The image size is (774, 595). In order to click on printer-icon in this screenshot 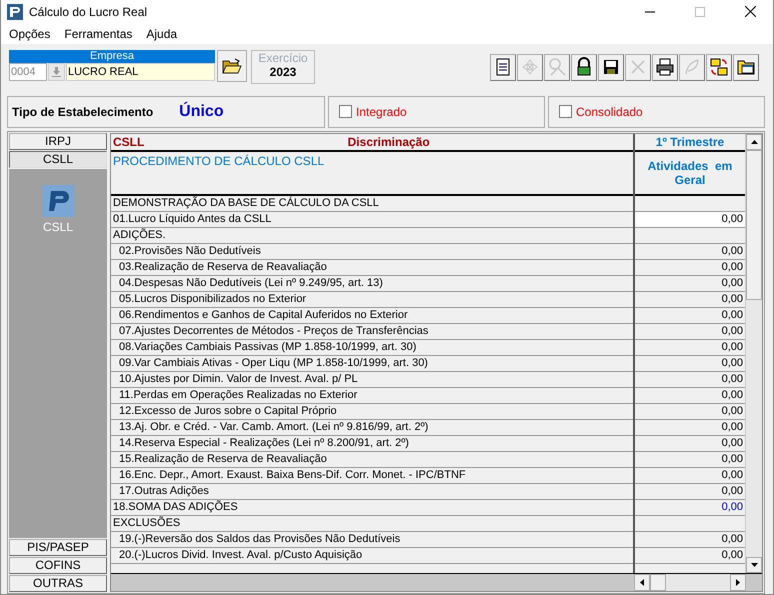, I will do `click(665, 67)`.